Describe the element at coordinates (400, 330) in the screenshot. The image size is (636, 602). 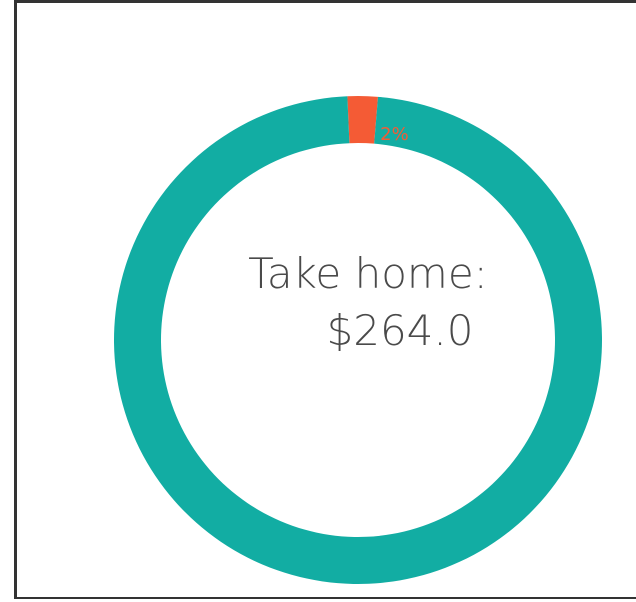
I see `take-home-amount: $264.0` at that location.